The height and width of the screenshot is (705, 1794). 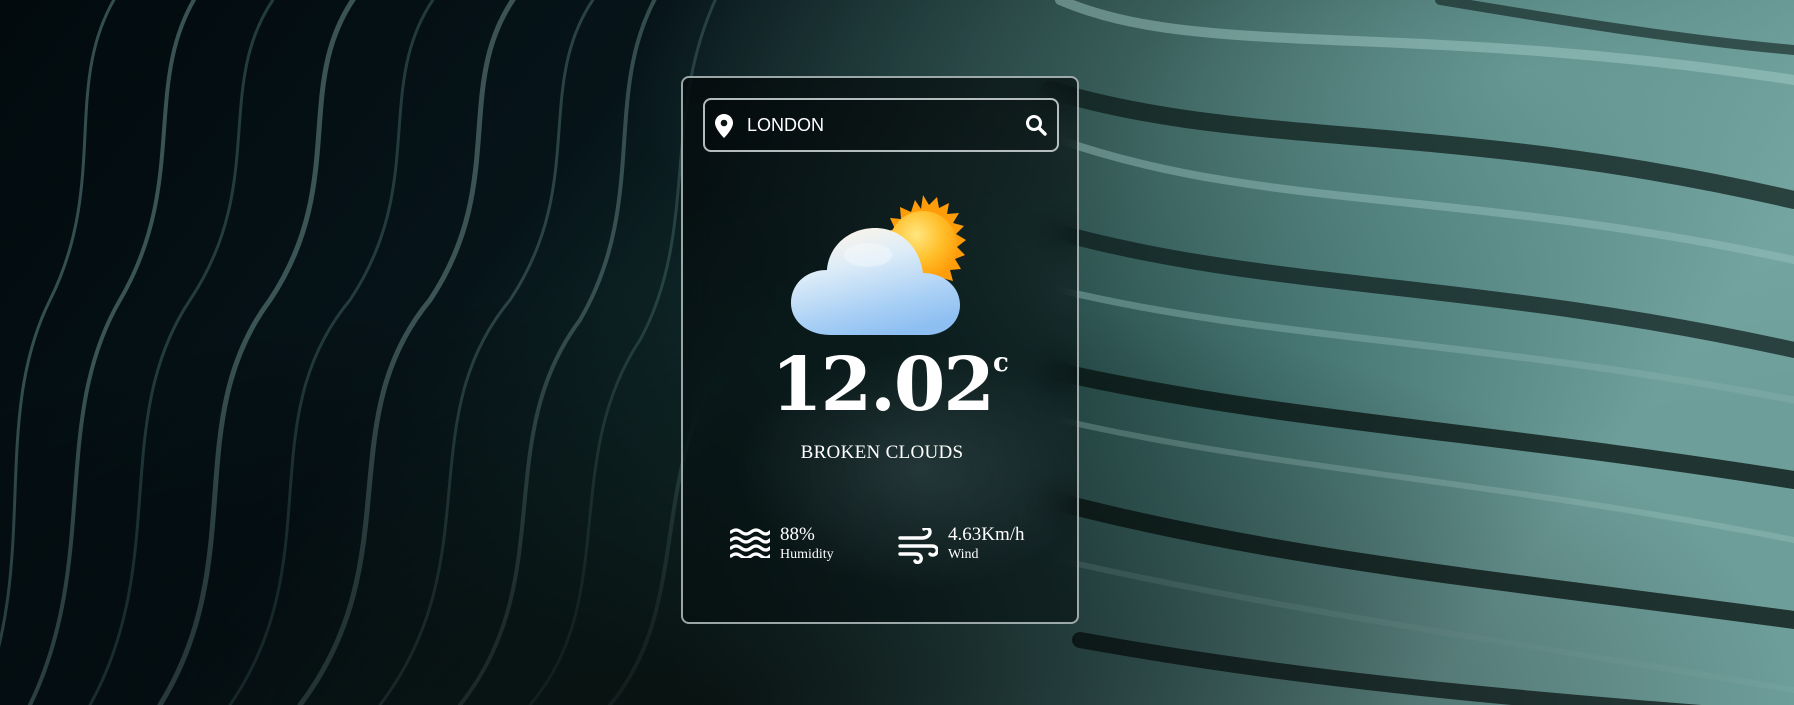 What do you see at coordinates (880, 549) in the screenshot?
I see `weather-details: 88% Humidity 4.63Km/h Wind` at bounding box center [880, 549].